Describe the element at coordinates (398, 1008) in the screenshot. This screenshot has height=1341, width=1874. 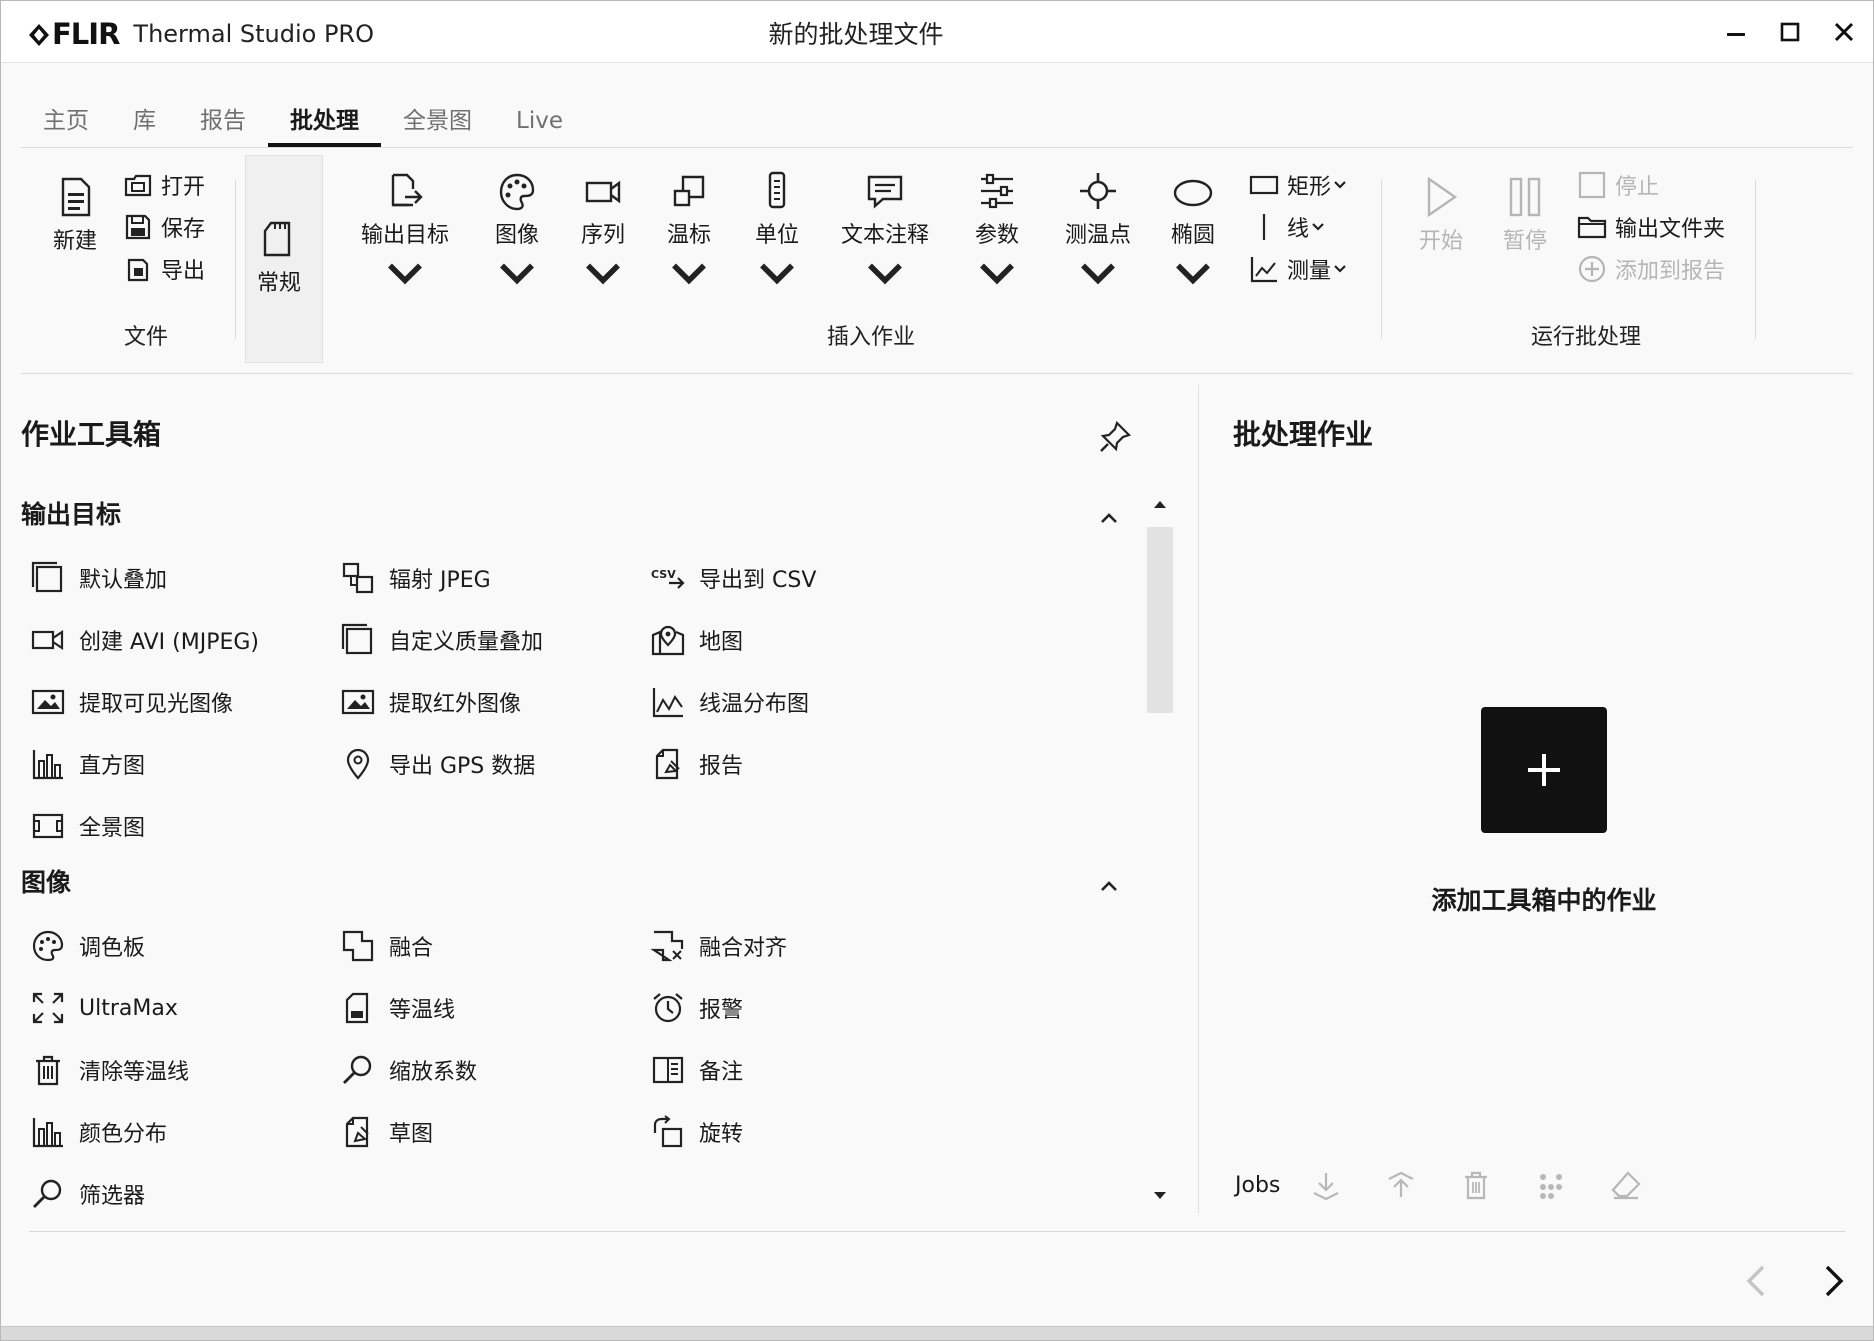
I see `list-item: 等温线` at that location.